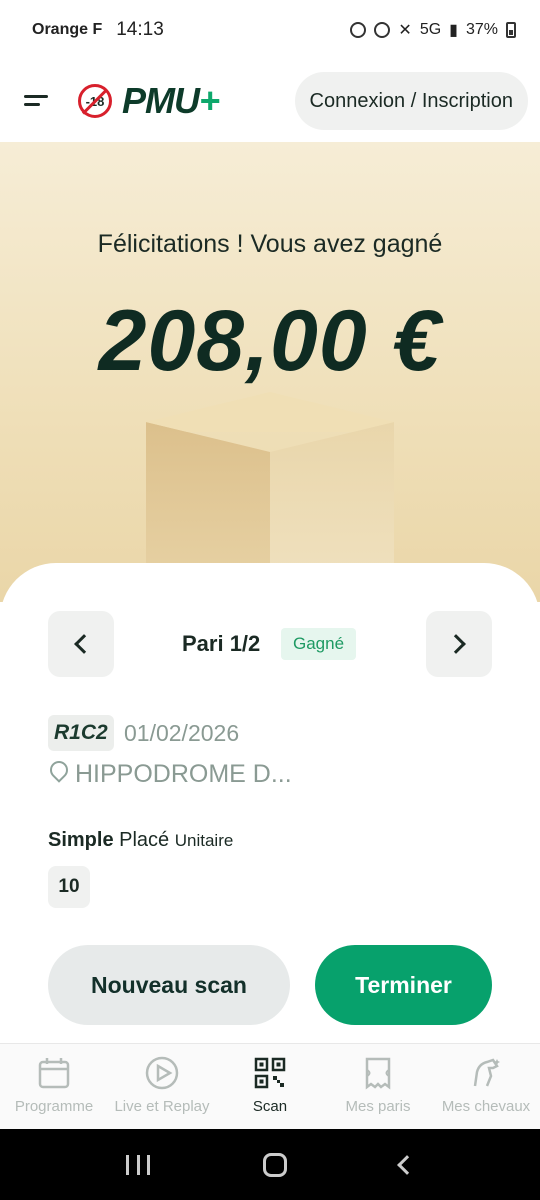 This screenshot has width=540, height=1200. What do you see at coordinates (378, 1073) in the screenshot?
I see `ticket-icon` at bounding box center [378, 1073].